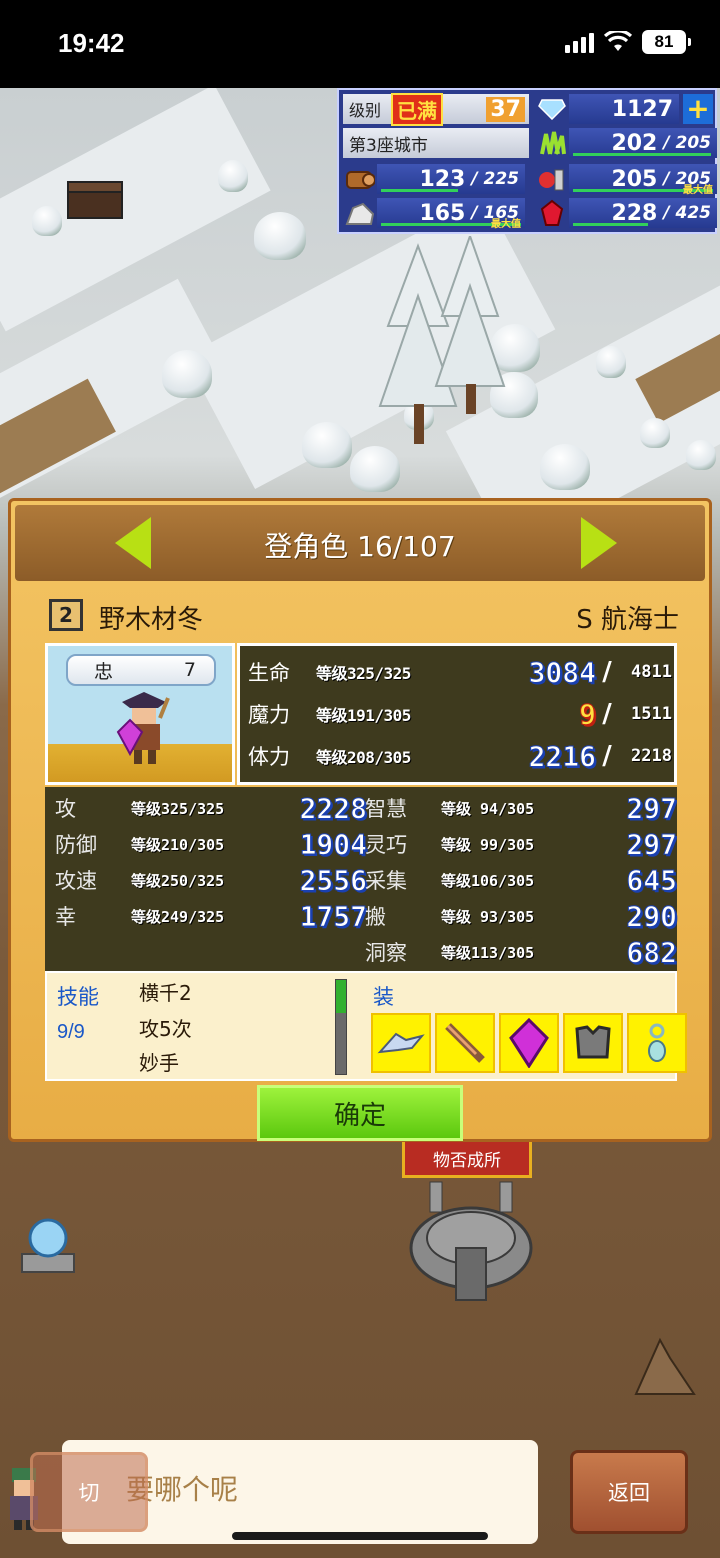 The width and height of the screenshot is (720, 1558). I want to click on vital-current: 9, so click(588, 714).